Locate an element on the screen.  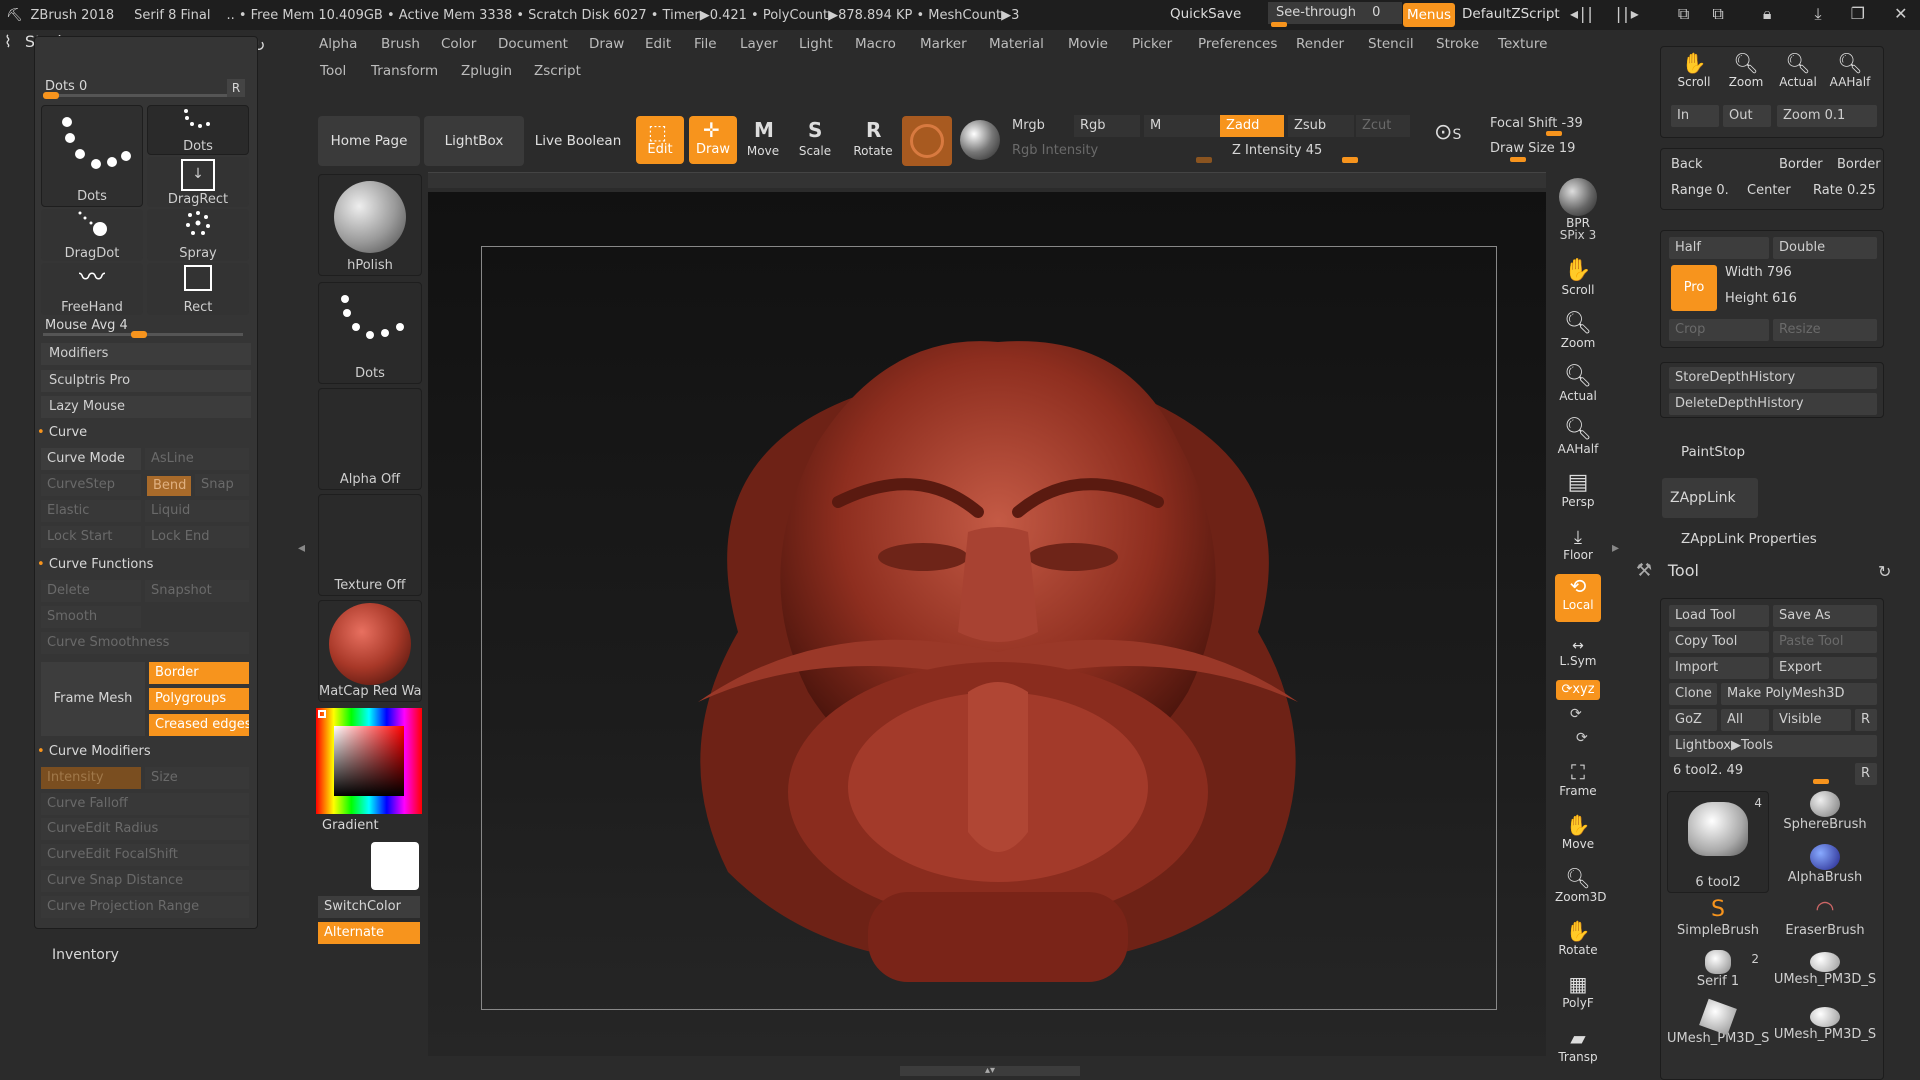
curve-modifiers-subpalette: • Curve Modifiers is located at coordinates (94, 751).